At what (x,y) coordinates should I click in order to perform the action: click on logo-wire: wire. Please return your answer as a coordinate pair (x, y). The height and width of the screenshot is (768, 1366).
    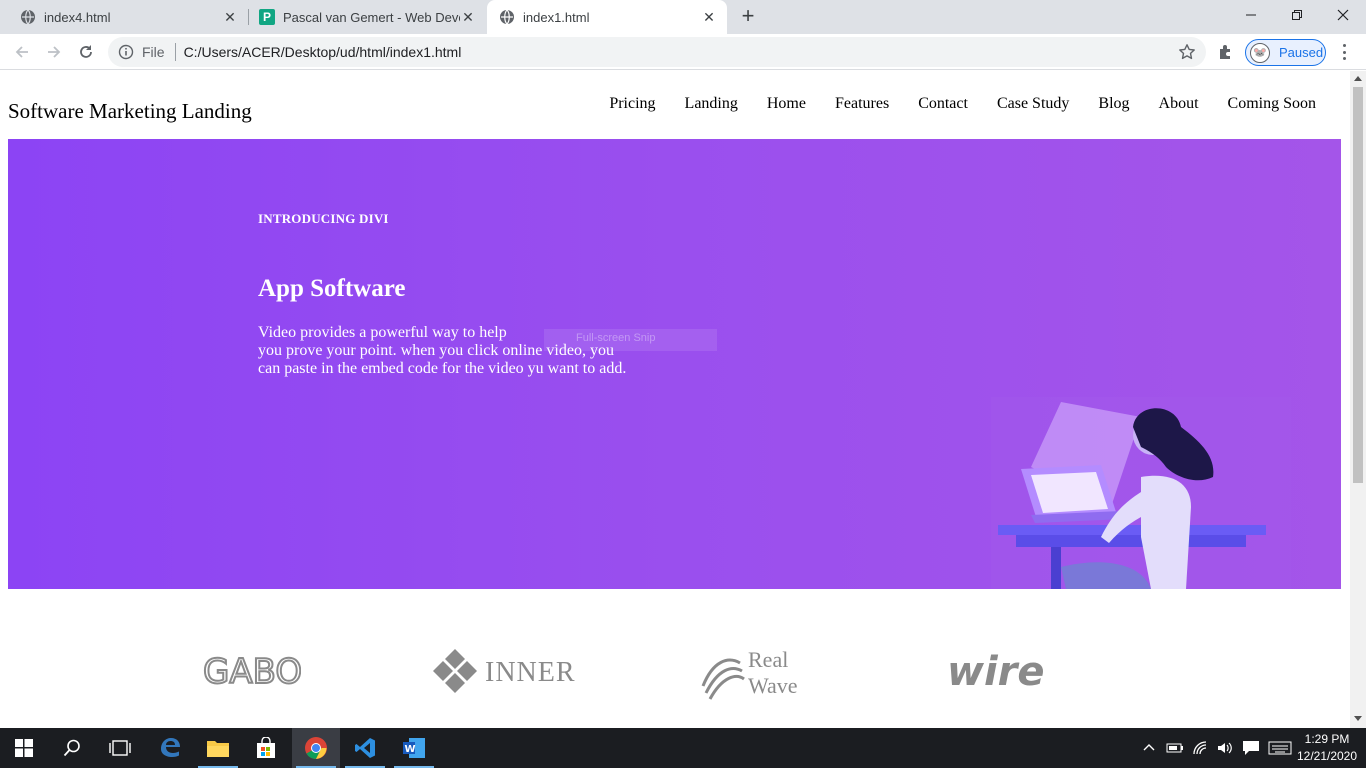
    Looking at the image, I should click on (996, 672).